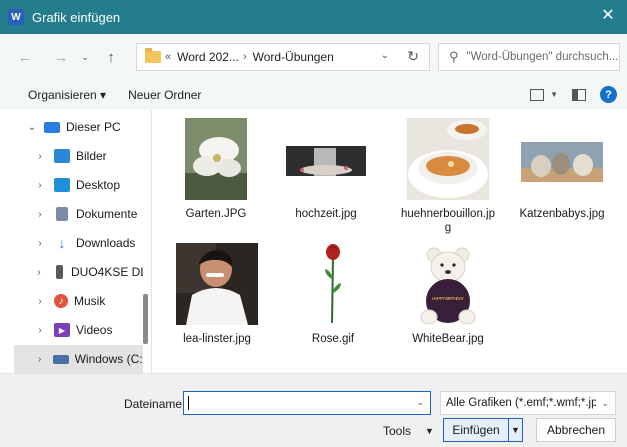 The image size is (627, 447). Describe the element at coordinates (108, 359) in the screenshot. I see `sidebar-item-label: Windows (C:)` at that location.